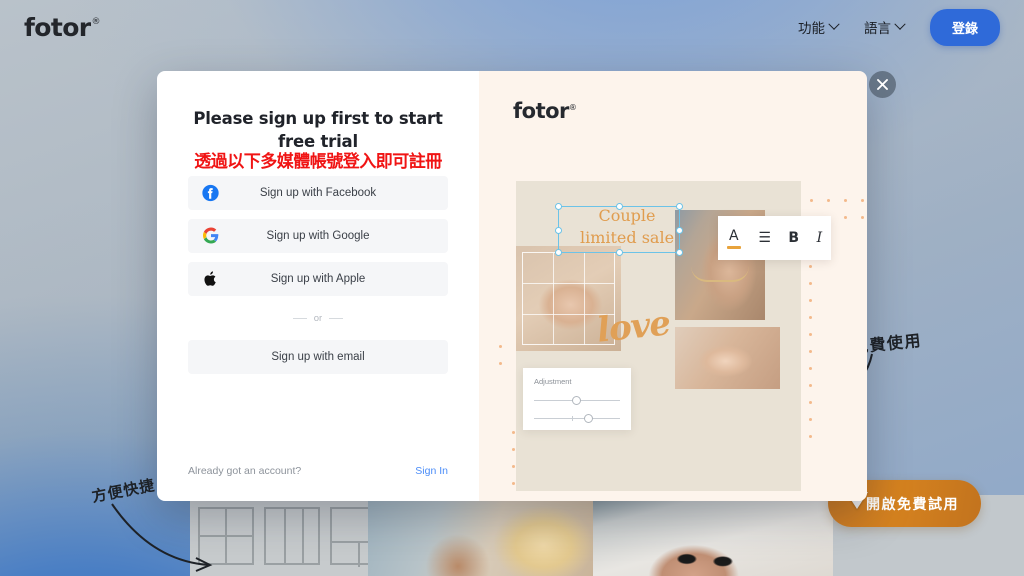  Describe the element at coordinates (619, 206) in the screenshot. I see `resize-handle-top-center` at that location.